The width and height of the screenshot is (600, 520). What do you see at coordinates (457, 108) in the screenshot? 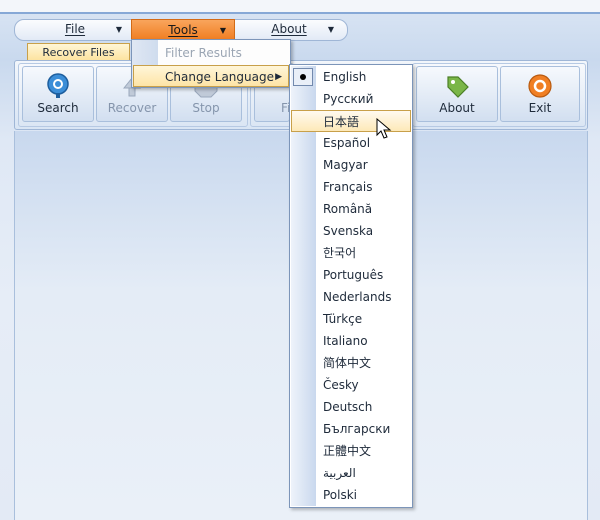
I see `about-button-label: About` at bounding box center [457, 108].